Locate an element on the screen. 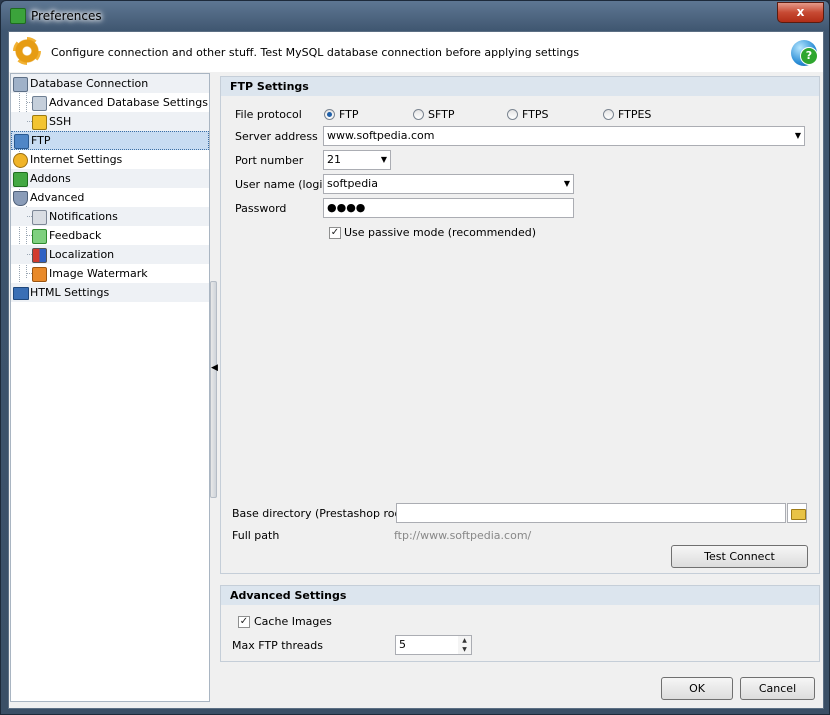 Image resolution: width=830 pixels, height=715 pixels. database-icon is located at coordinates (20, 84).